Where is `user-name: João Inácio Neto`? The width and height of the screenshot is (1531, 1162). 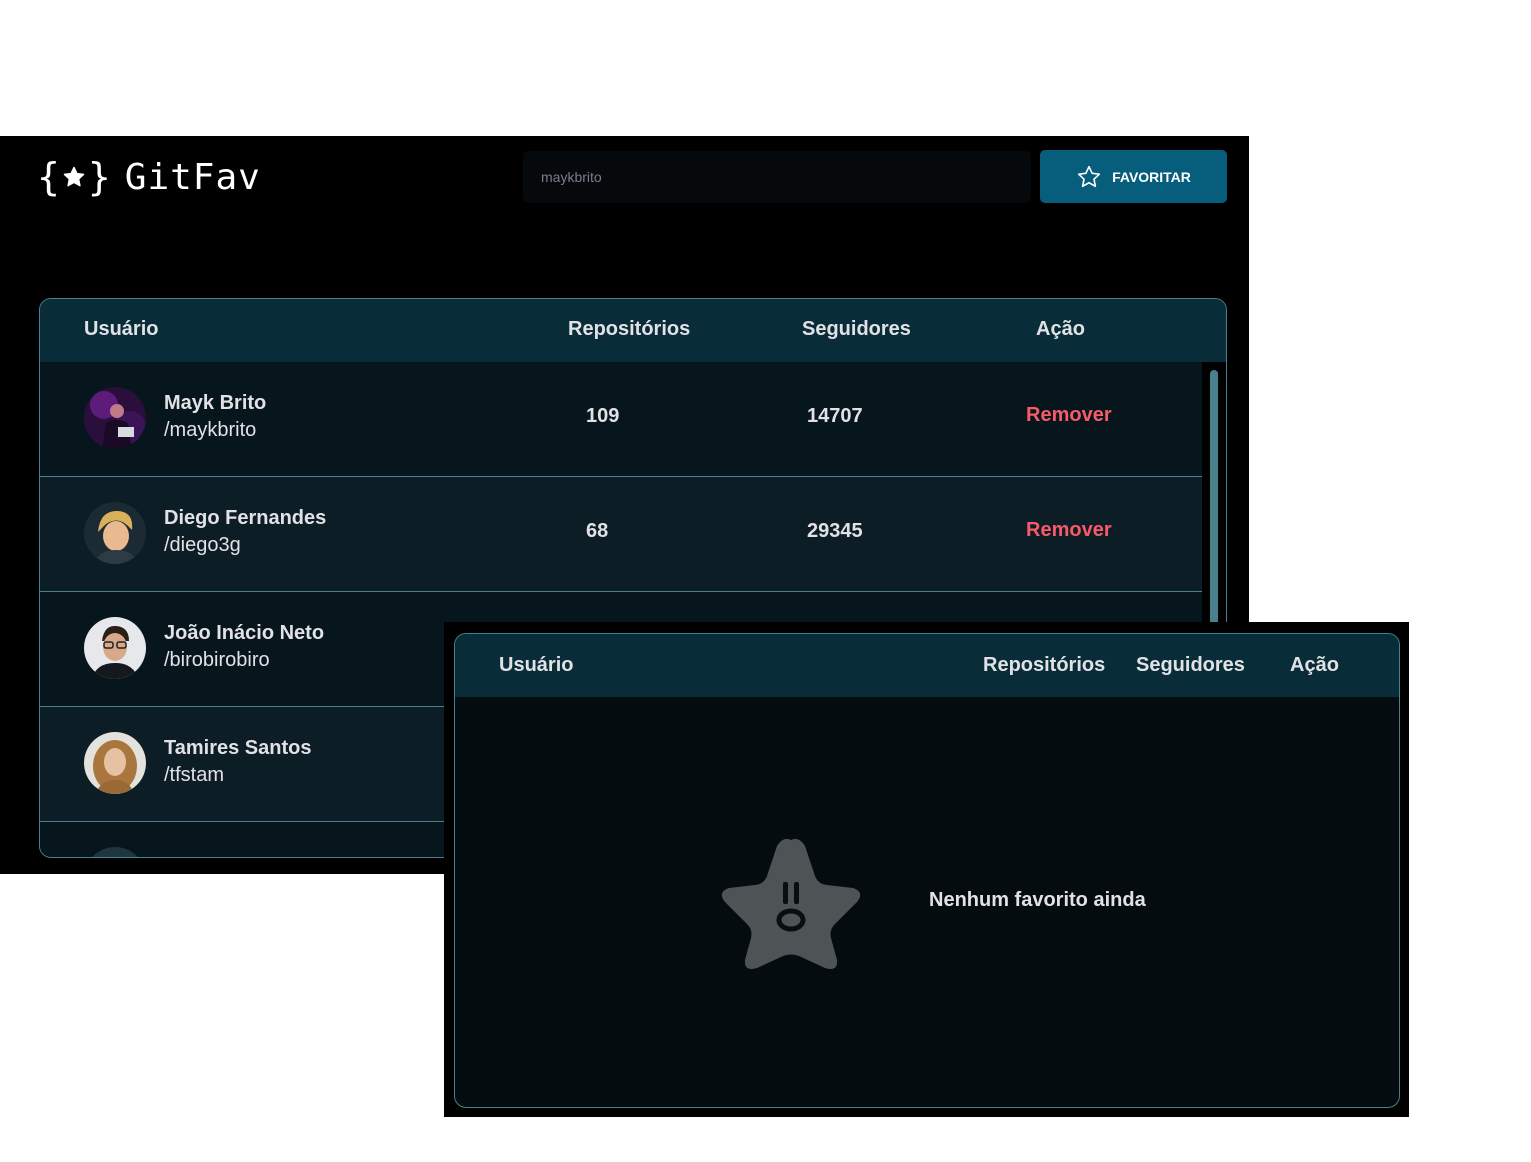
user-name: João Inácio Neto is located at coordinates (244, 633).